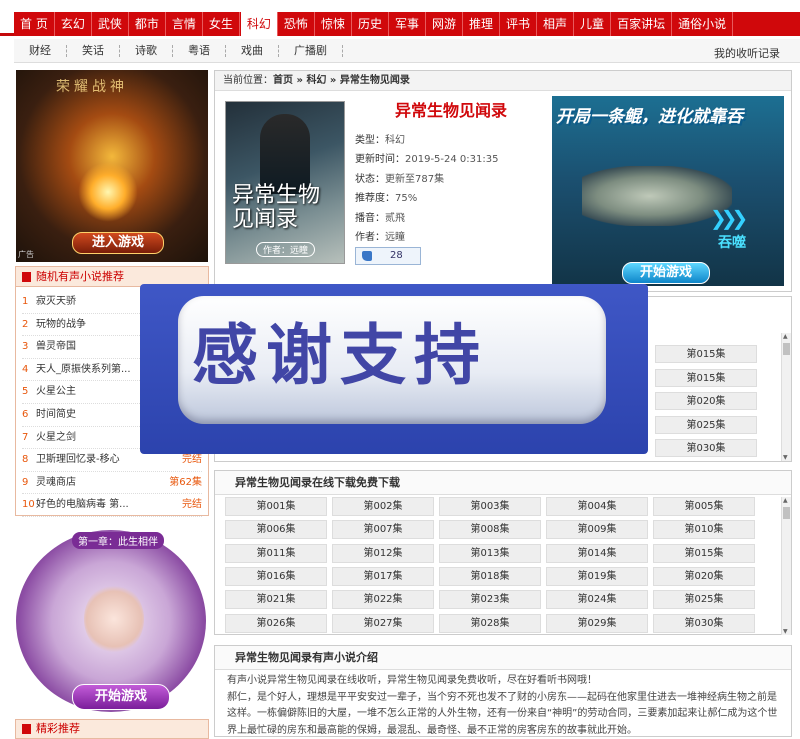  Describe the element at coordinates (199, 51) in the screenshot. I see `subnav-item: 粤语` at that location.